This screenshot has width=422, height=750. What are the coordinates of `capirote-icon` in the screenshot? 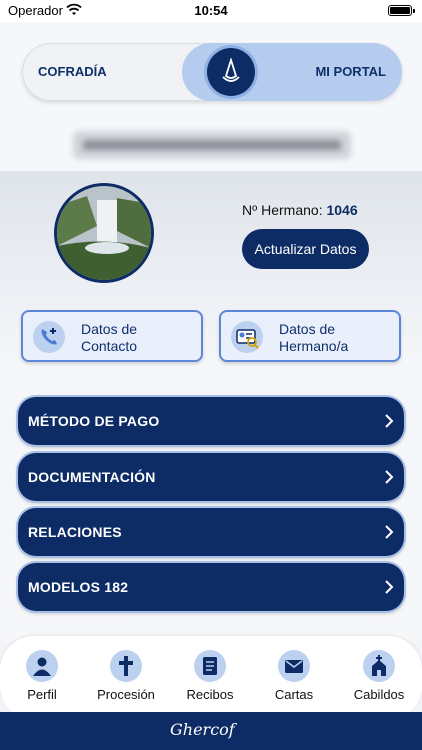 It's located at (231, 70).